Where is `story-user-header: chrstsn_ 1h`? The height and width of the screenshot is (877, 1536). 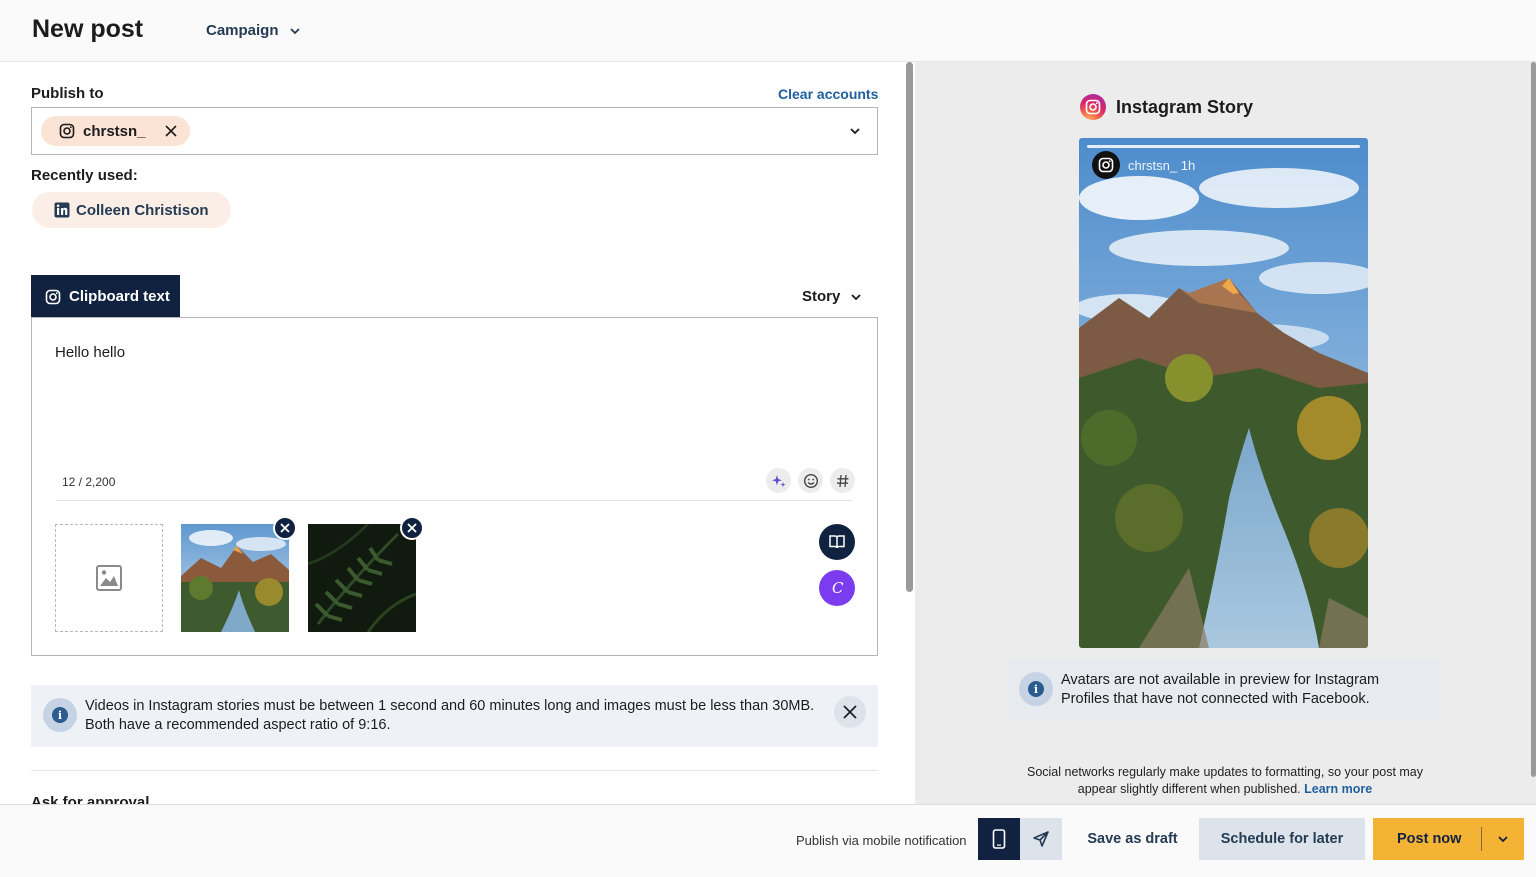 story-user-header: chrstsn_ 1h is located at coordinates (1143, 165).